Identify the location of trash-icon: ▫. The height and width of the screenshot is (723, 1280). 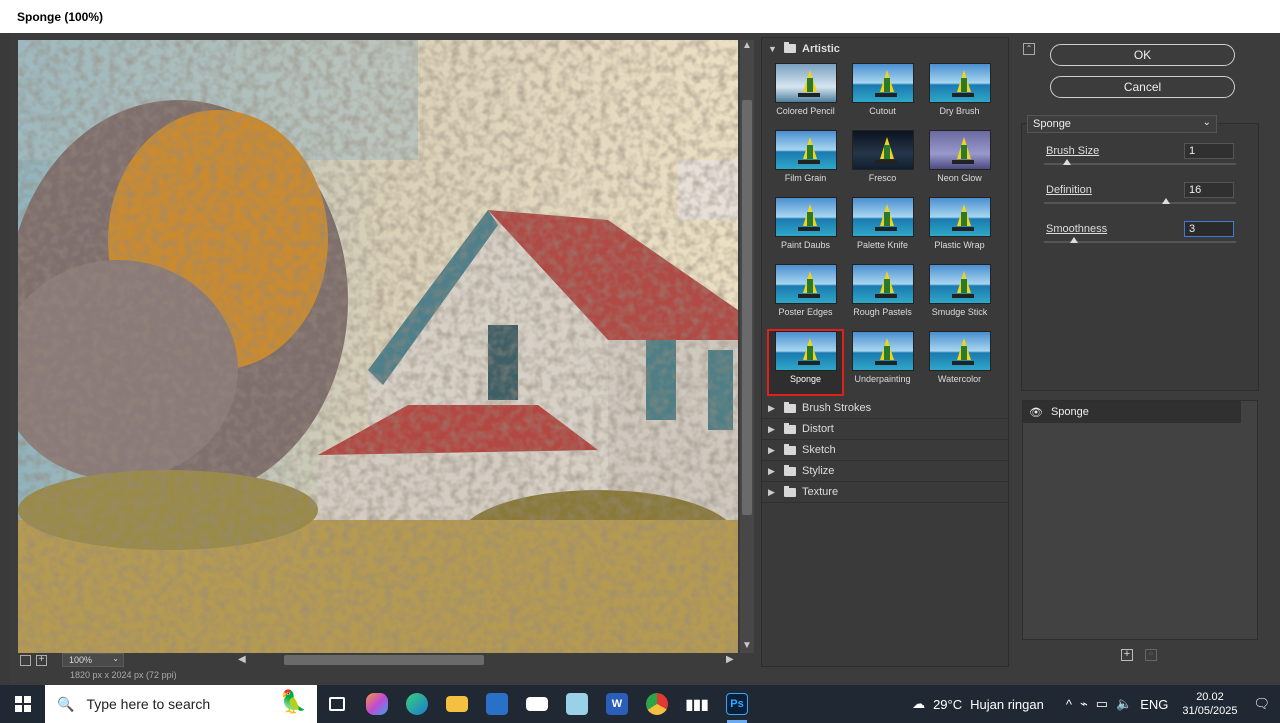
(1151, 655).